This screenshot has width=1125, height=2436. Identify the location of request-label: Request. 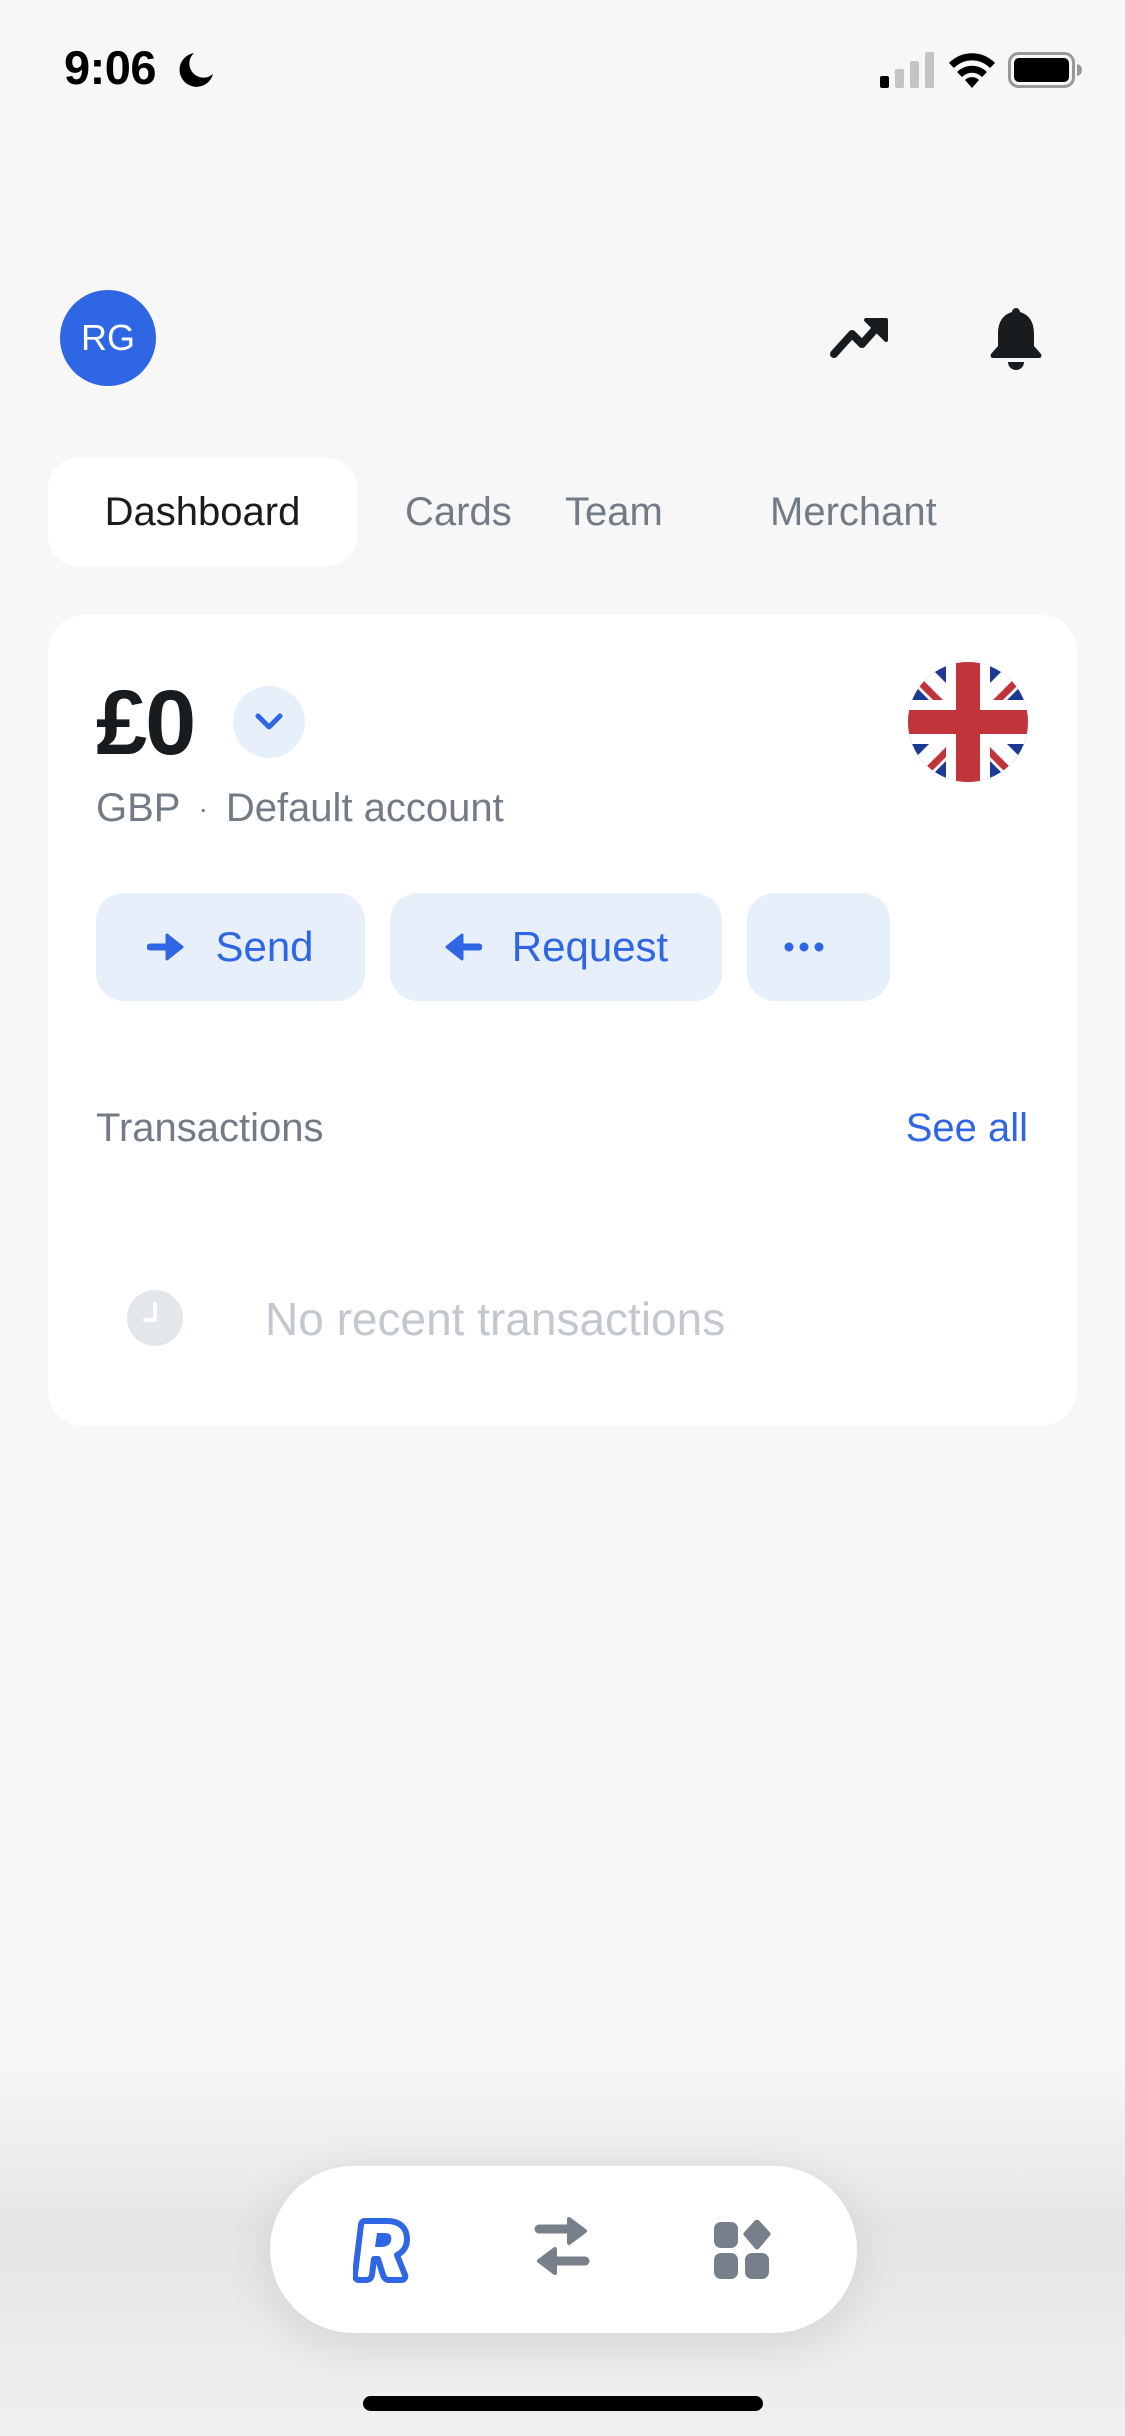
(590, 946).